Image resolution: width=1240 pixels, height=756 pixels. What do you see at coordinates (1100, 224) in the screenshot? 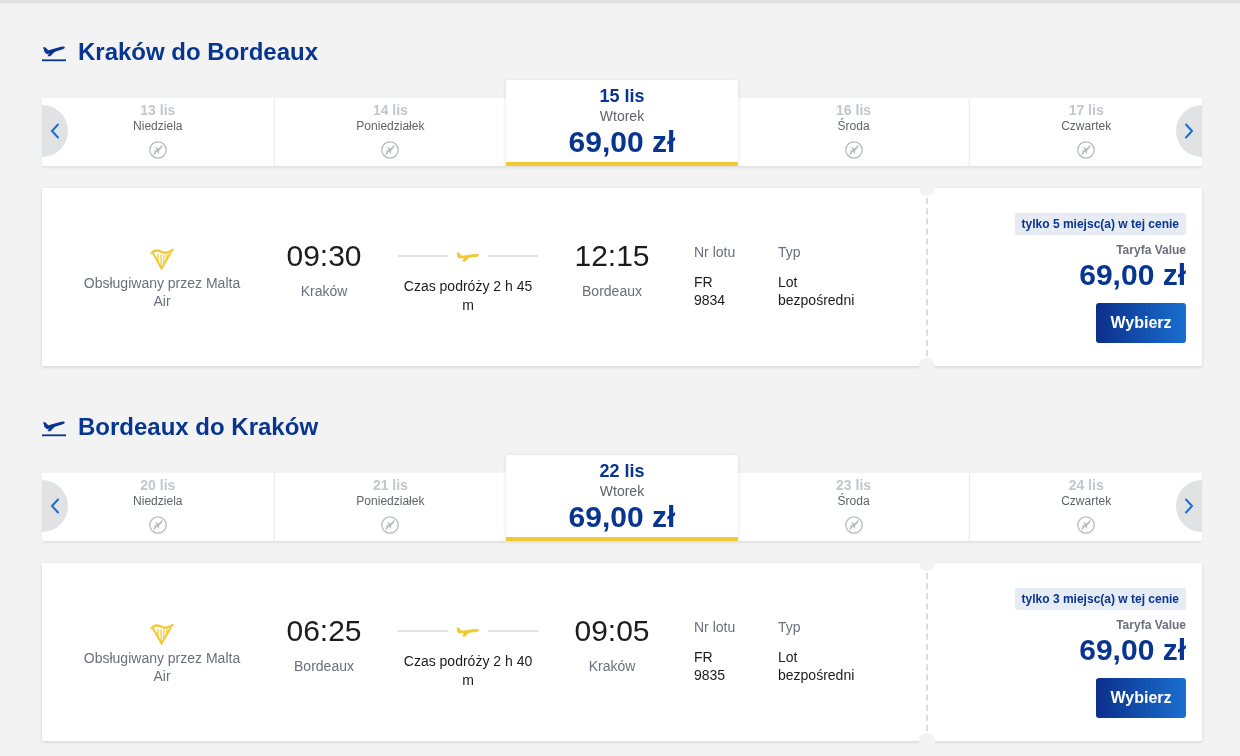
I see `seats-badge: tylko 5 miejsc(a) w tej cenie` at bounding box center [1100, 224].